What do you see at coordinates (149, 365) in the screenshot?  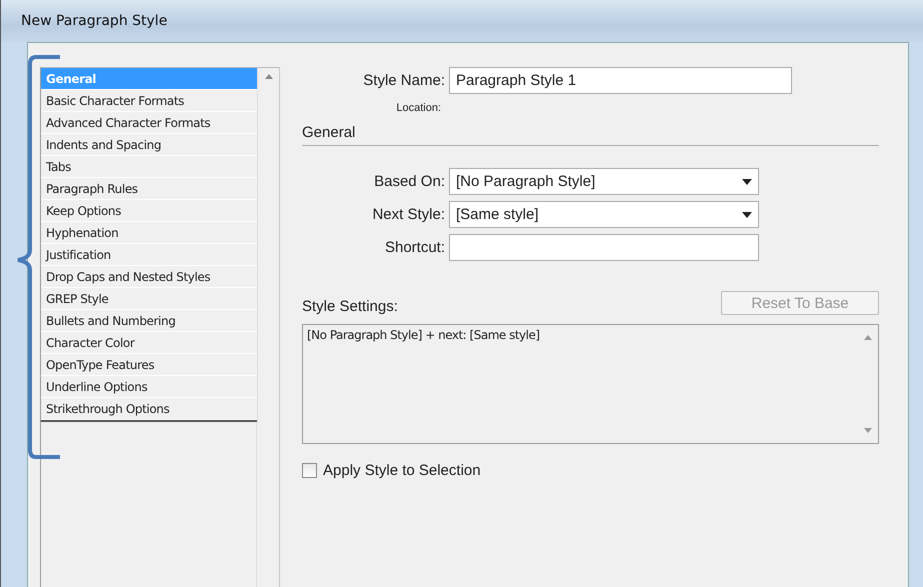 I see `category-item: OpenType Features` at bounding box center [149, 365].